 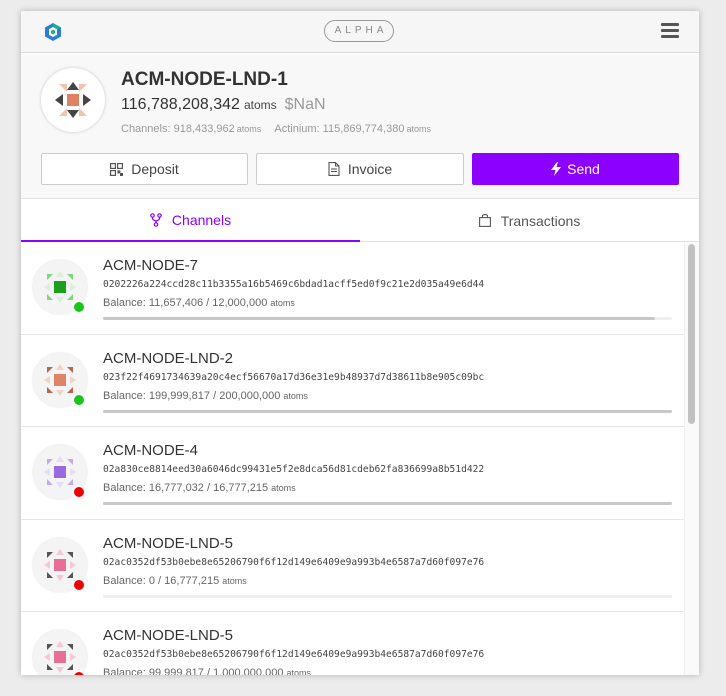 I want to click on channel-avatar, so click(x=60, y=652).